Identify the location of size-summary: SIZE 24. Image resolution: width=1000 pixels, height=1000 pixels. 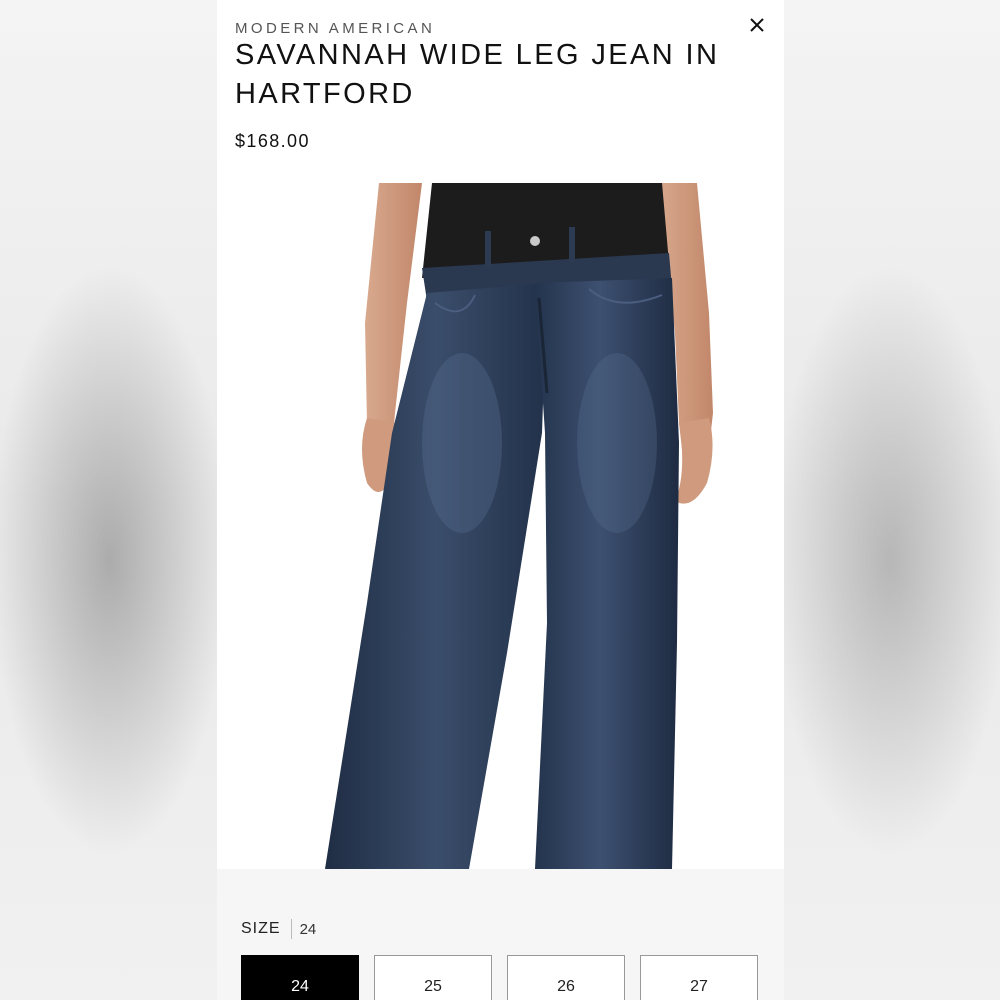
(278, 929).